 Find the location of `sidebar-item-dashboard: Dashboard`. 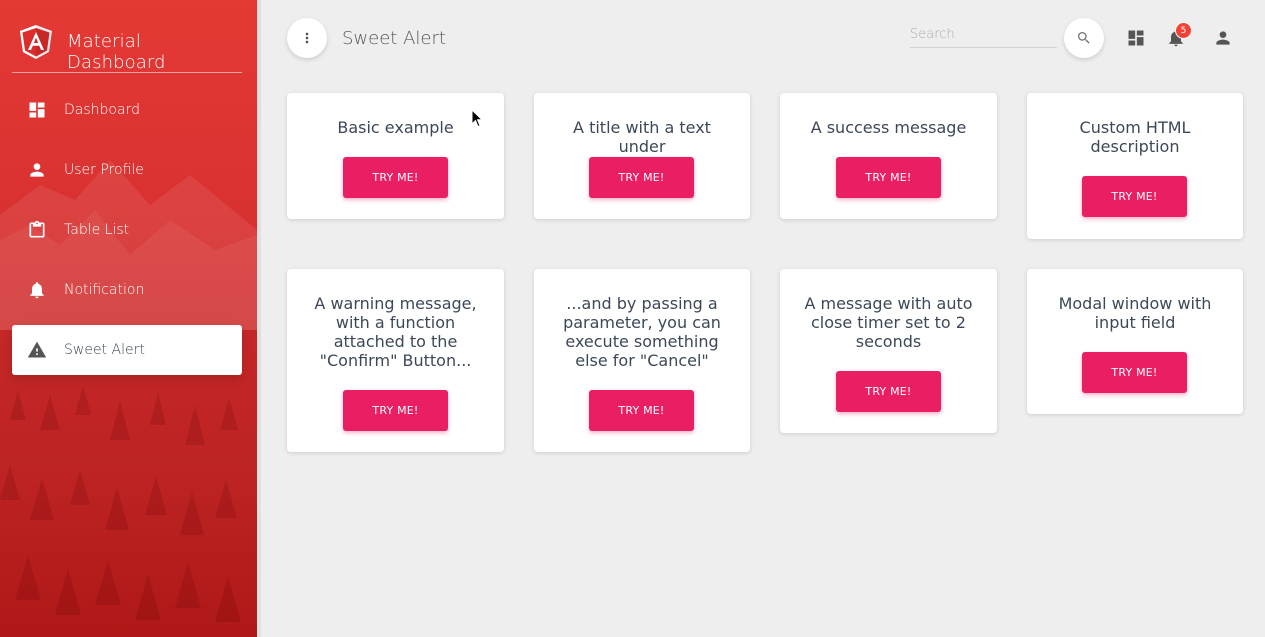

sidebar-item-dashboard: Dashboard is located at coordinates (127, 110).